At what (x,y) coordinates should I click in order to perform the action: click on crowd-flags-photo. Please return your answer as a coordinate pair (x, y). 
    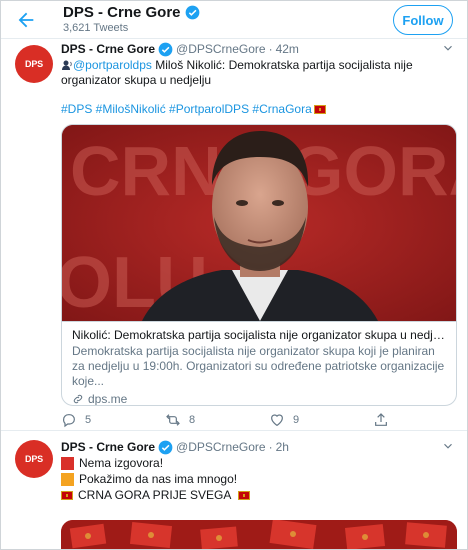
    Looking at the image, I should click on (259, 534).